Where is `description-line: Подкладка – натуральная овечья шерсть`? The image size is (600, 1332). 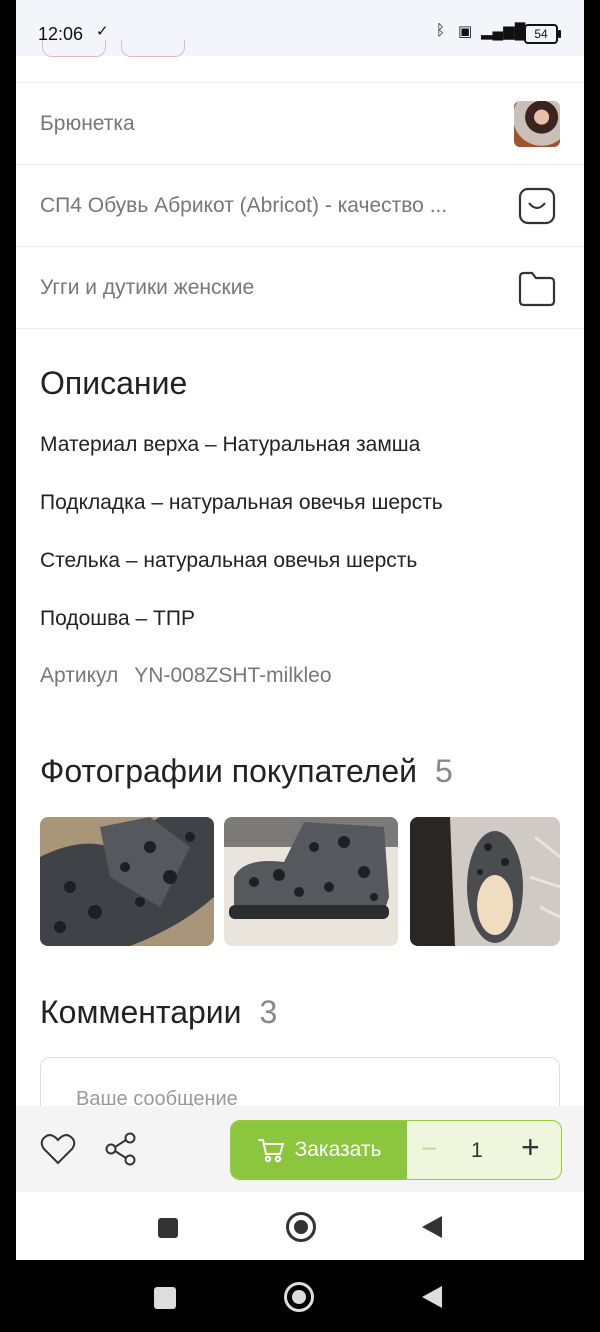 description-line: Подкладка – натуральная овечья шерсть is located at coordinates (241, 502).